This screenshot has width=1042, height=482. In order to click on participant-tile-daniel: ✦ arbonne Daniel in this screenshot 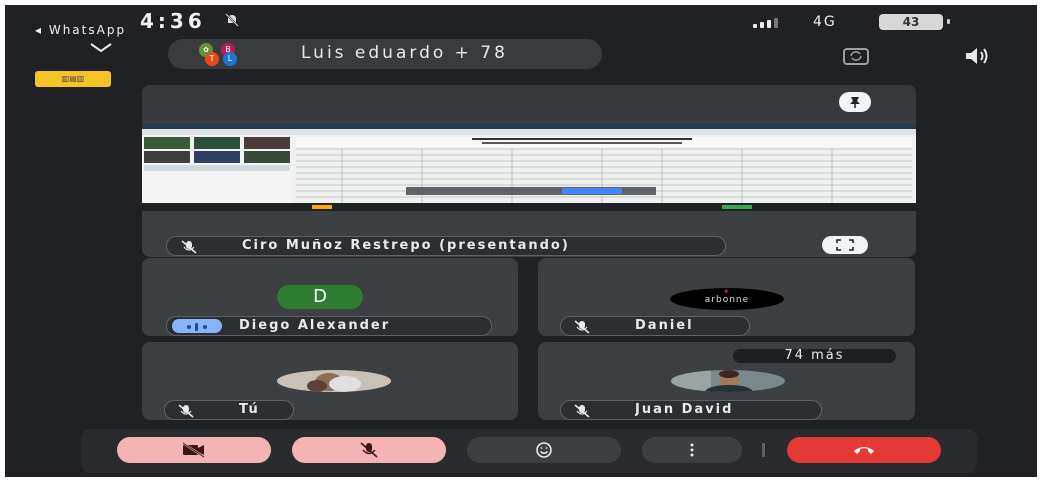, I will do `click(726, 297)`.